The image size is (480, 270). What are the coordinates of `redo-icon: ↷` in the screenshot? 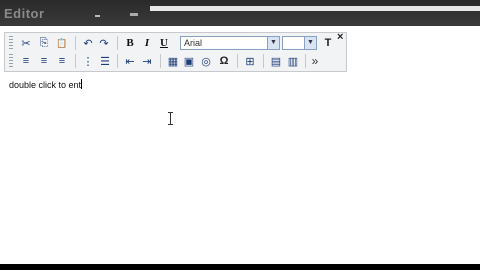 It's located at (104, 43).